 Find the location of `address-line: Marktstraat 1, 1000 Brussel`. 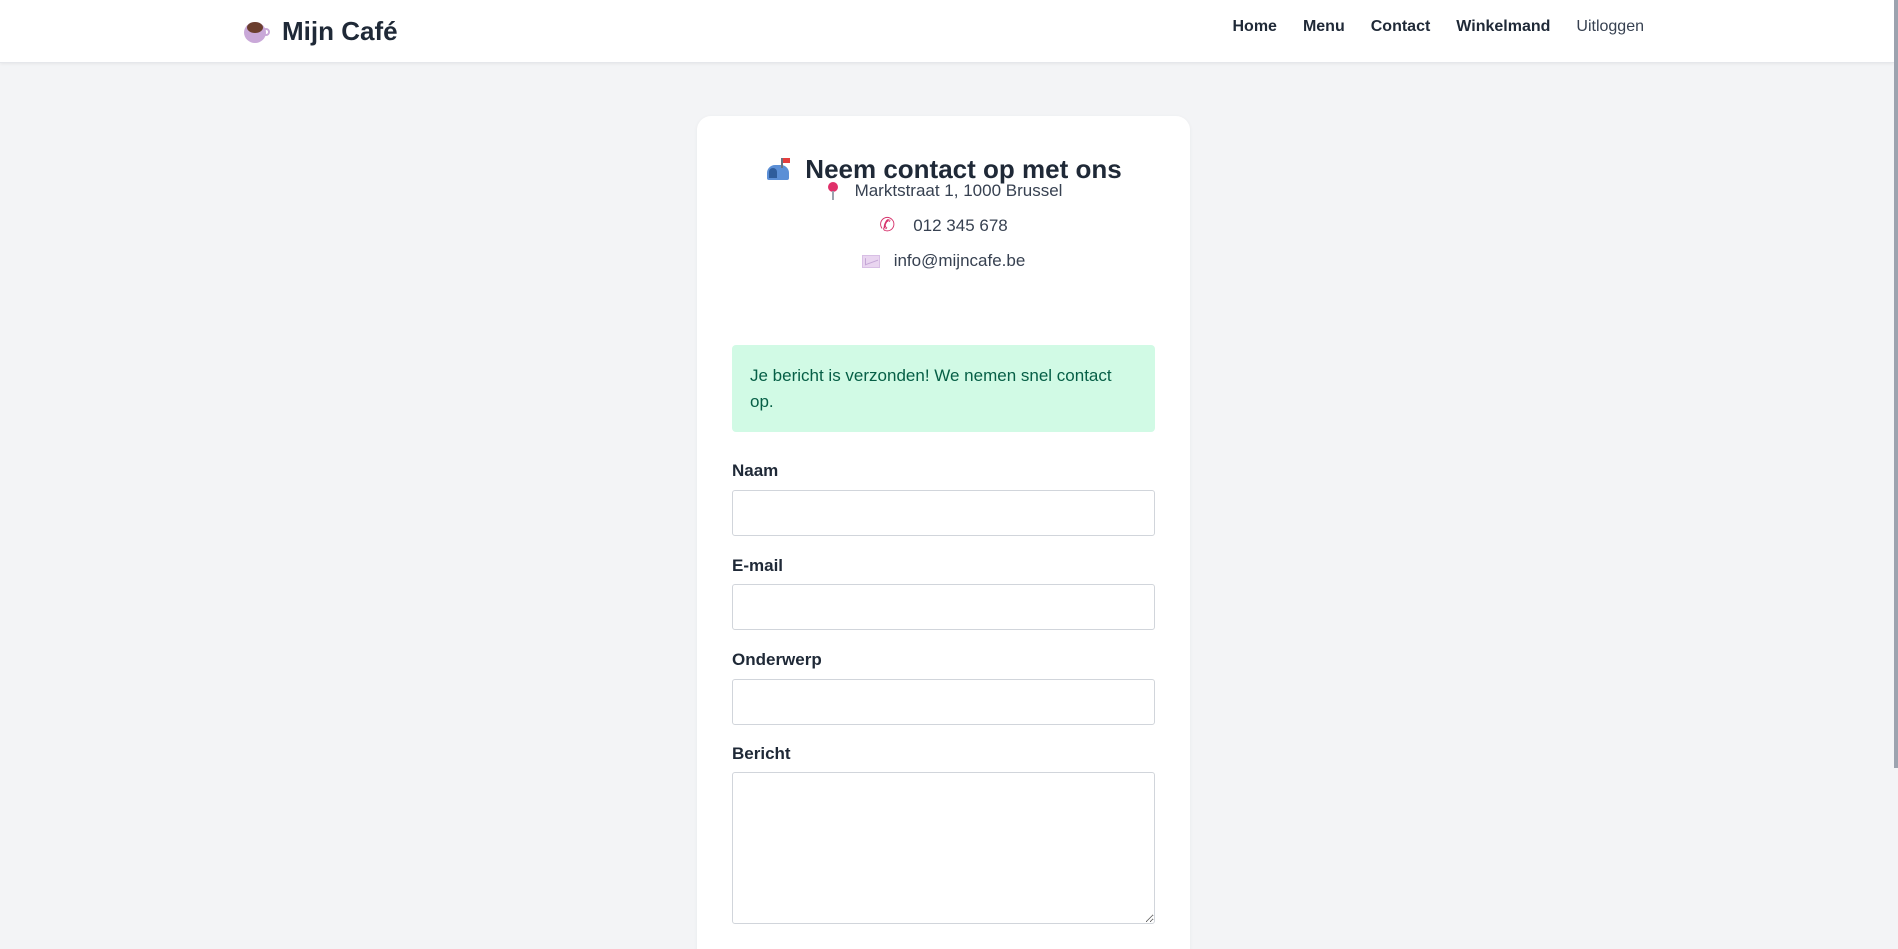

address-line: Marktstraat 1, 1000 Brussel is located at coordinates (943, 191).